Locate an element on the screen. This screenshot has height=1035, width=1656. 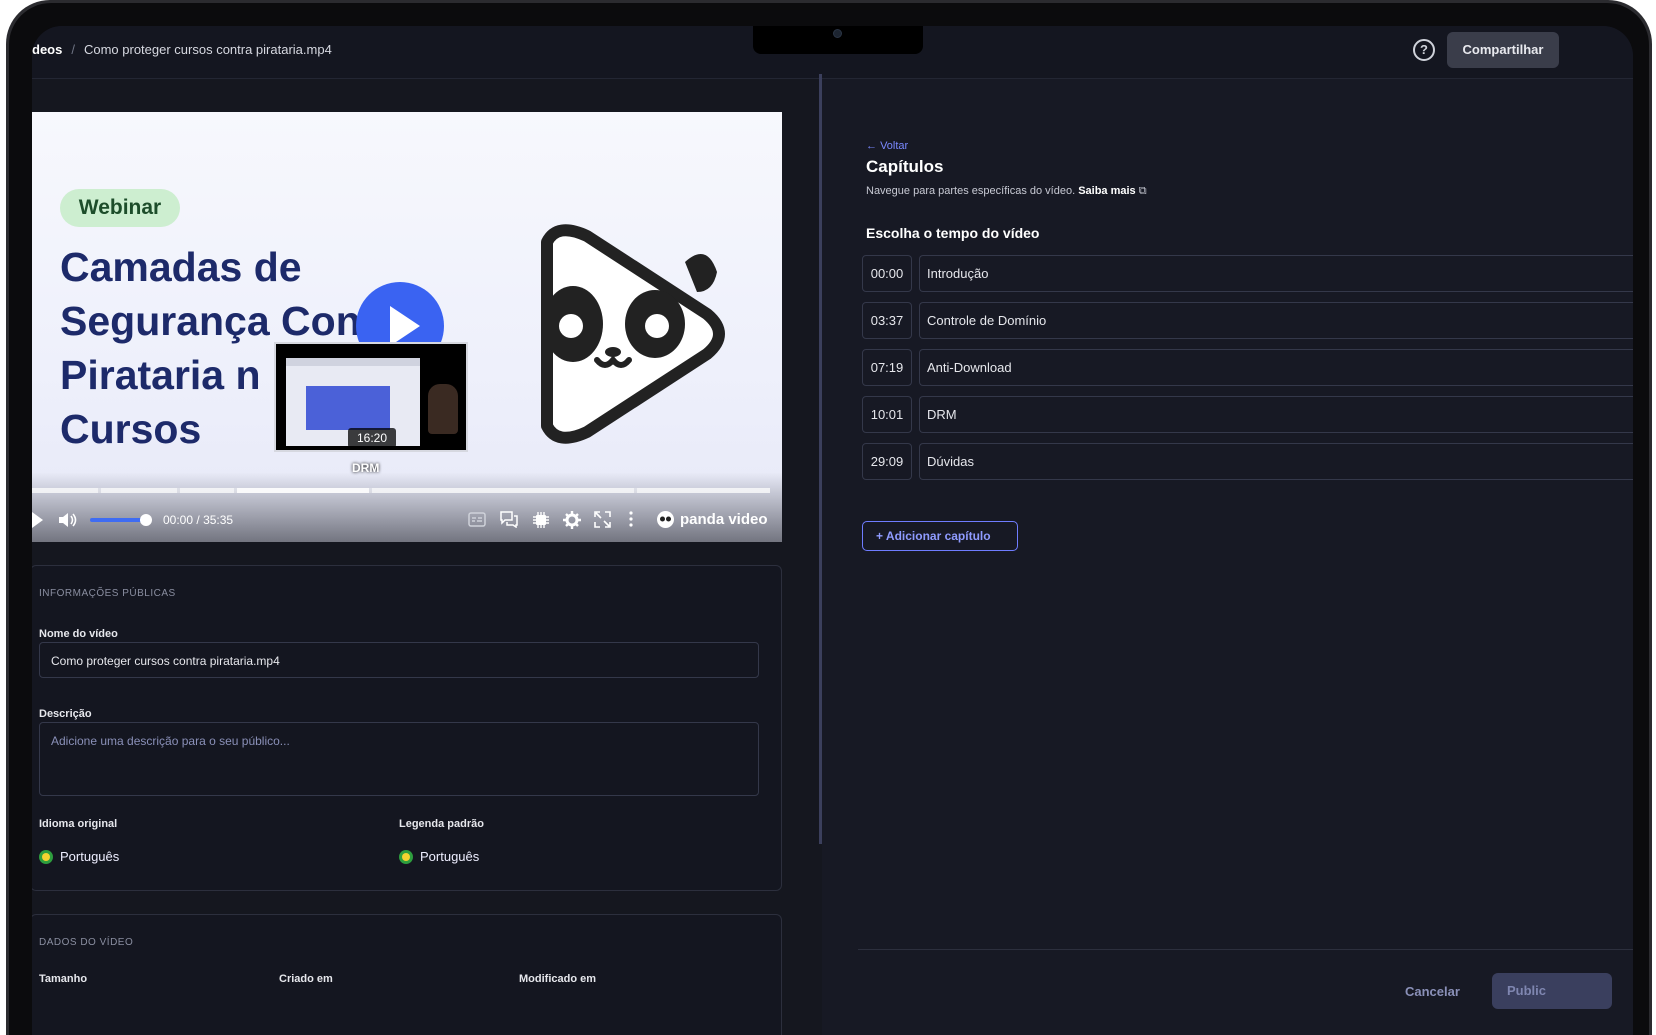
chapter-row: 00:00 Introdução is located at coordinates (1247, 273).